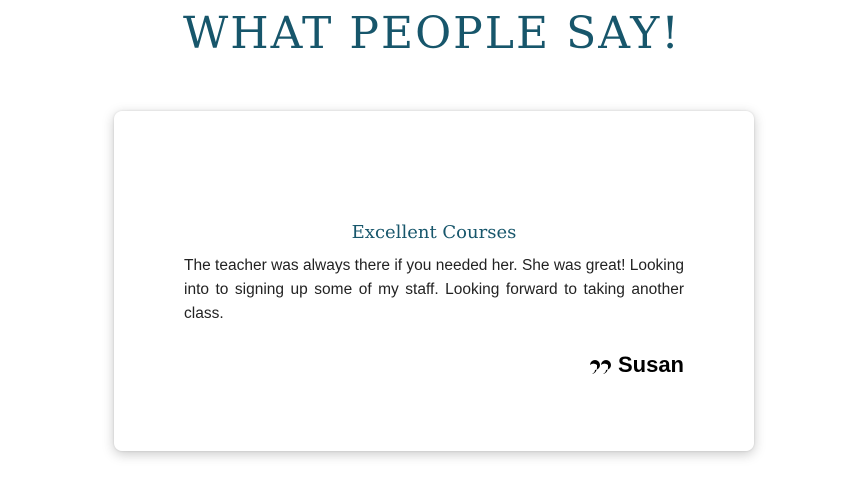 This screenshot has width=864, height=483. Describe the element at coordinates (434, 232) in the screenshot. I see `testimonial-heading: Excellent Courses` at that location.